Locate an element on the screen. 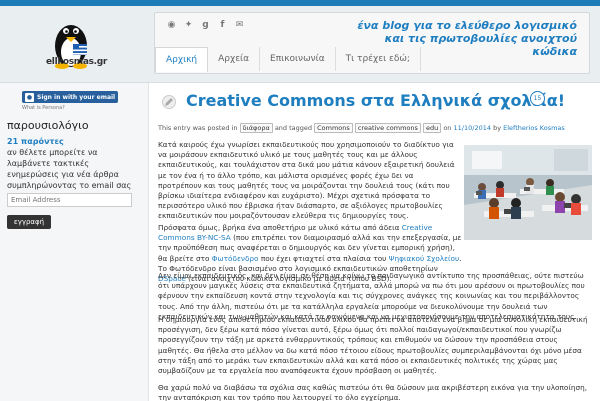 This screenshot has width=600, height=401. post-title: Creative Commons στα Ελληνικά σχολεία! is located at coordinates (375, 100).